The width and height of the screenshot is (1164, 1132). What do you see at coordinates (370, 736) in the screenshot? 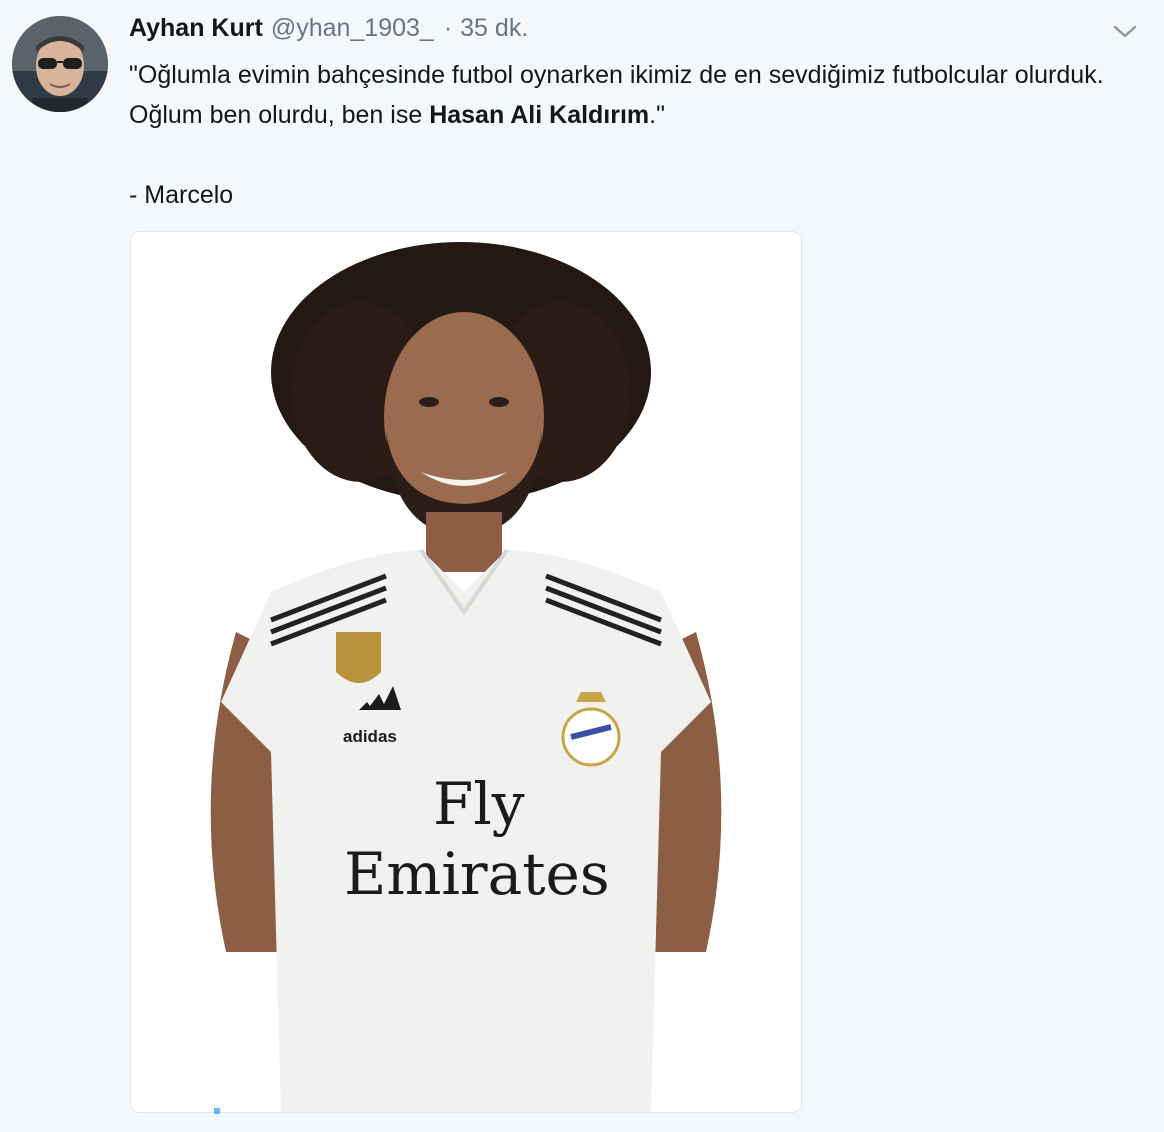
I see `jersey-brand-text: adidas` at bounding box center [370, 736].